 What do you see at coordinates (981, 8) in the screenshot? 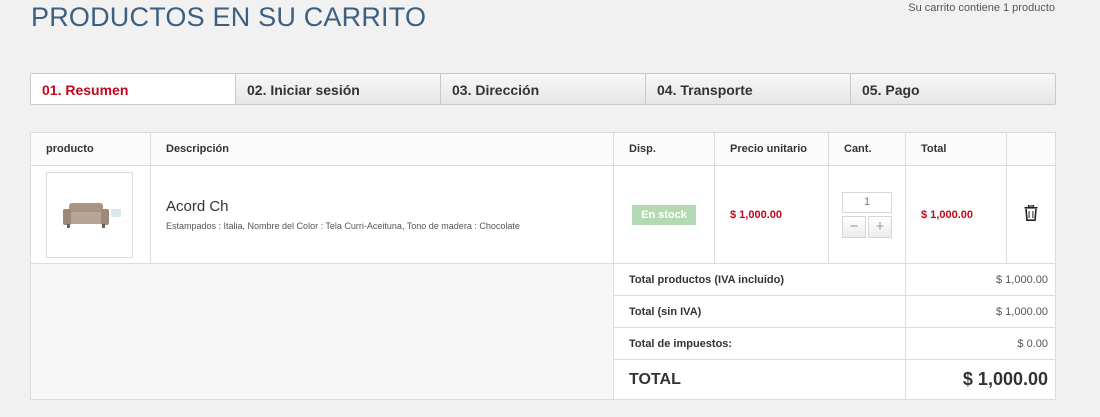
I see `cart-count-text: Su carrito contiene 1 producto` at bounding box center [981, 8].